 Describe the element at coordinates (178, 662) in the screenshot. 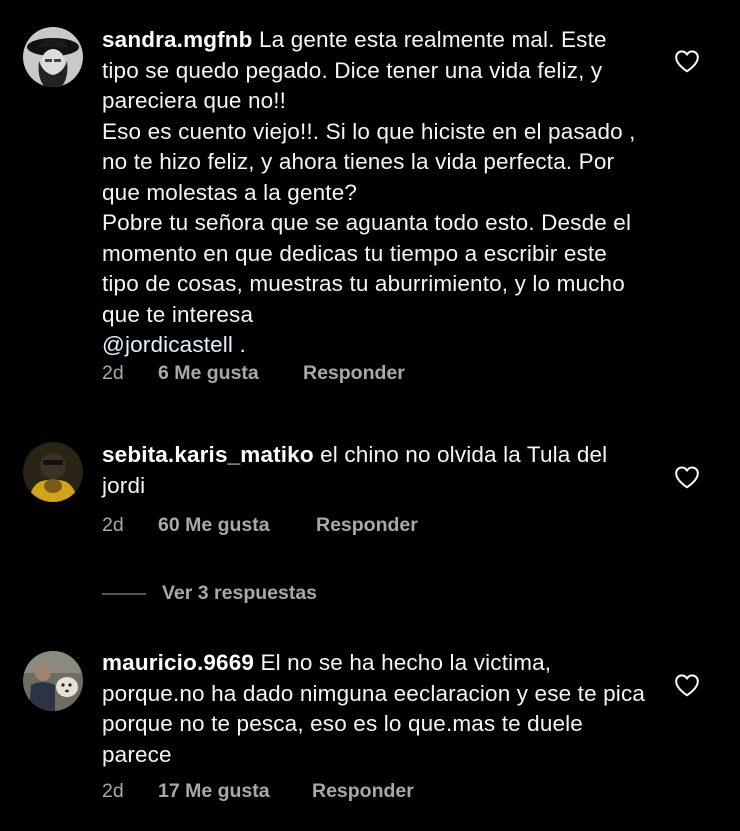

I see `comment-username: mauricio.9669` at that location.